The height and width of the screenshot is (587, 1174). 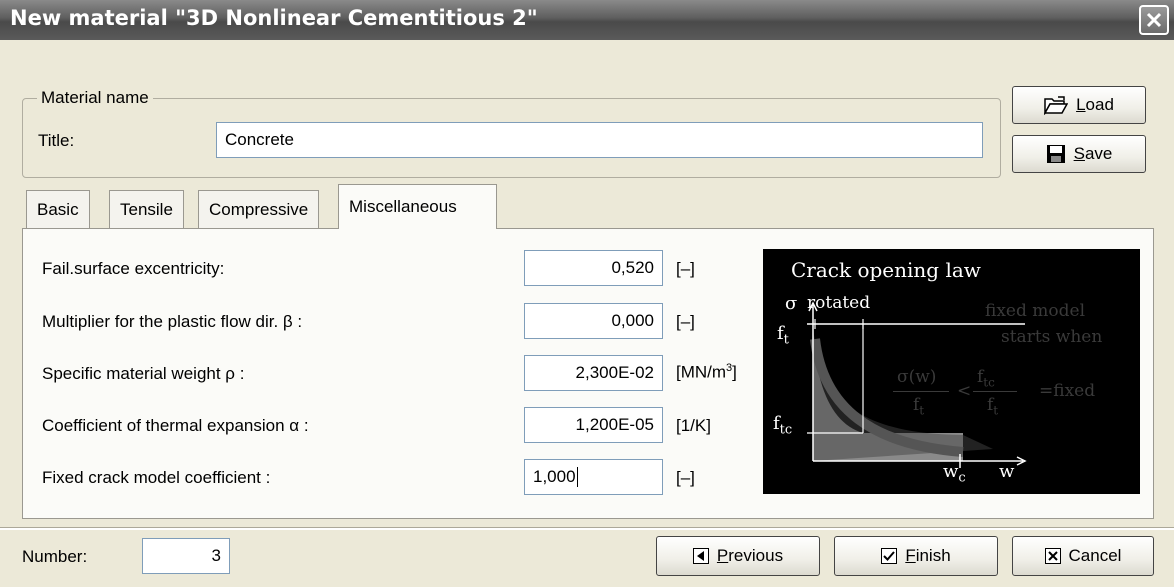 What do you see at coordinates (889, 556) in the screenshot?
I see `checkmark-icon` at bounding box center [889, 556].